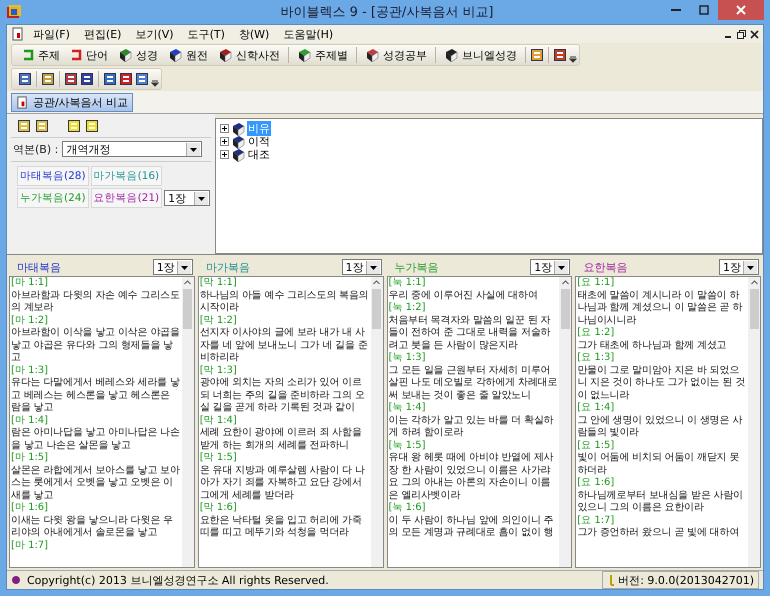 The width and height of the screenshot is (770, 596). Describe the element at coordinates (283, 483) in the screenshot. I see `verse-text: 온 유대 지방과 예루살렘 사람이 다 나아가 자기 죄를 자복하고 요단 강에서 그에게 세례를 받더라` at that location.